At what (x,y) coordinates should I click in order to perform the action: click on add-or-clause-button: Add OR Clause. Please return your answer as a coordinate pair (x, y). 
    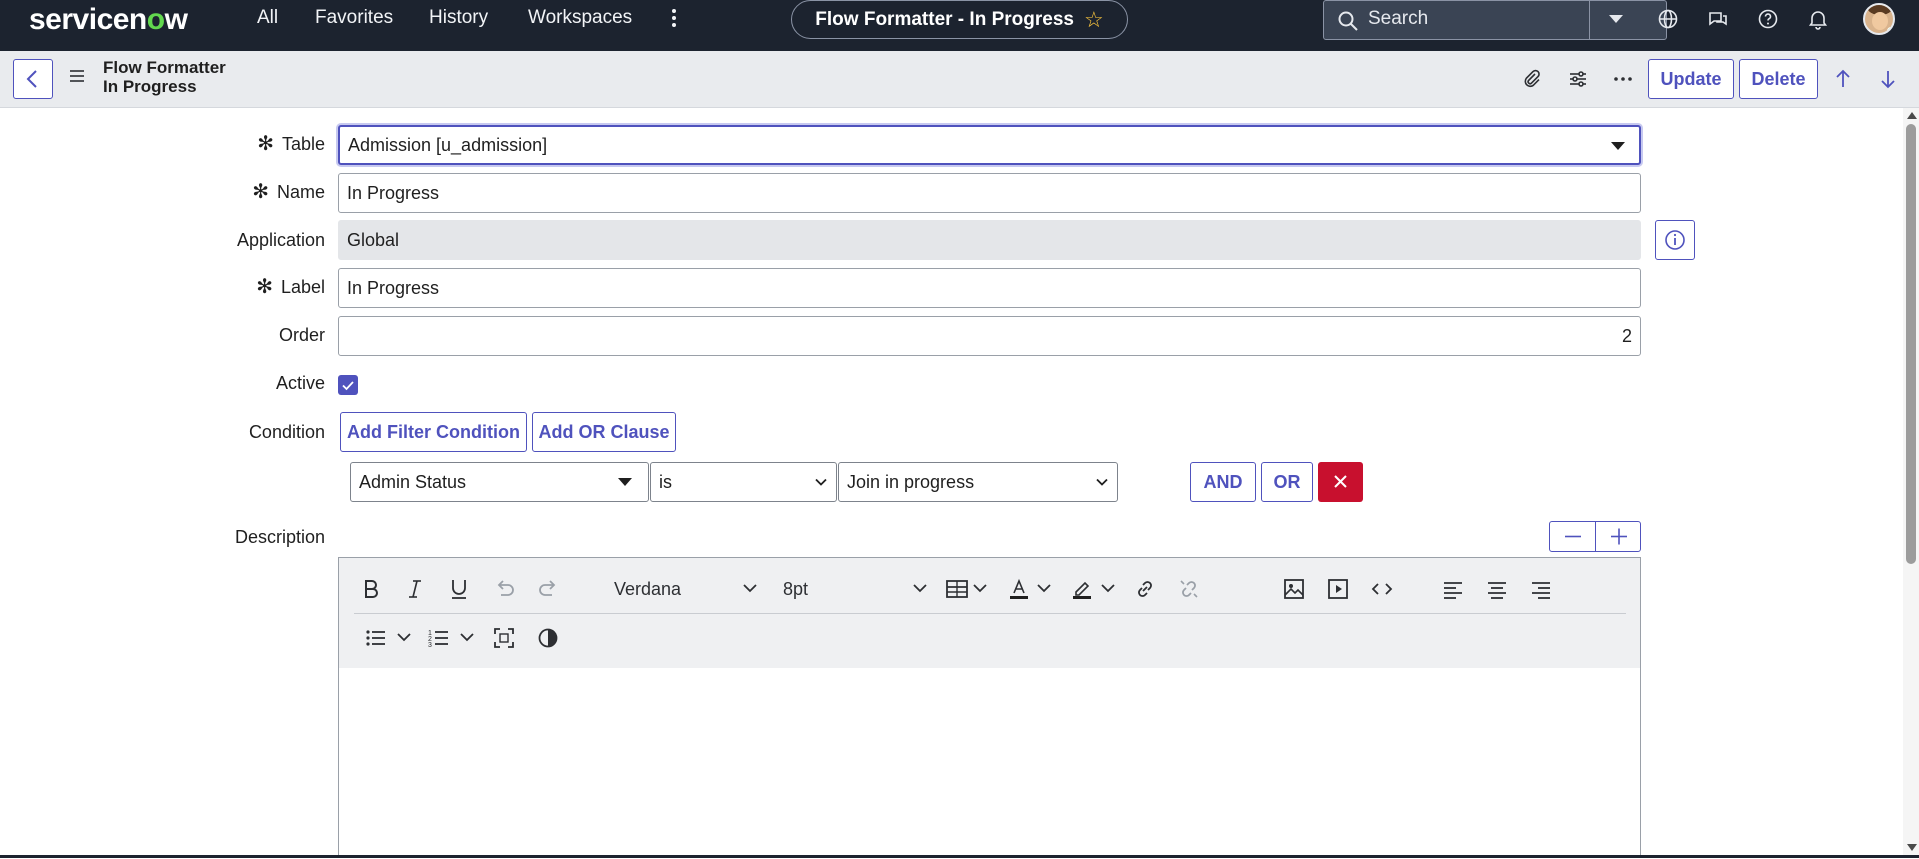
    Looking at the image, I should click on (604, 432).